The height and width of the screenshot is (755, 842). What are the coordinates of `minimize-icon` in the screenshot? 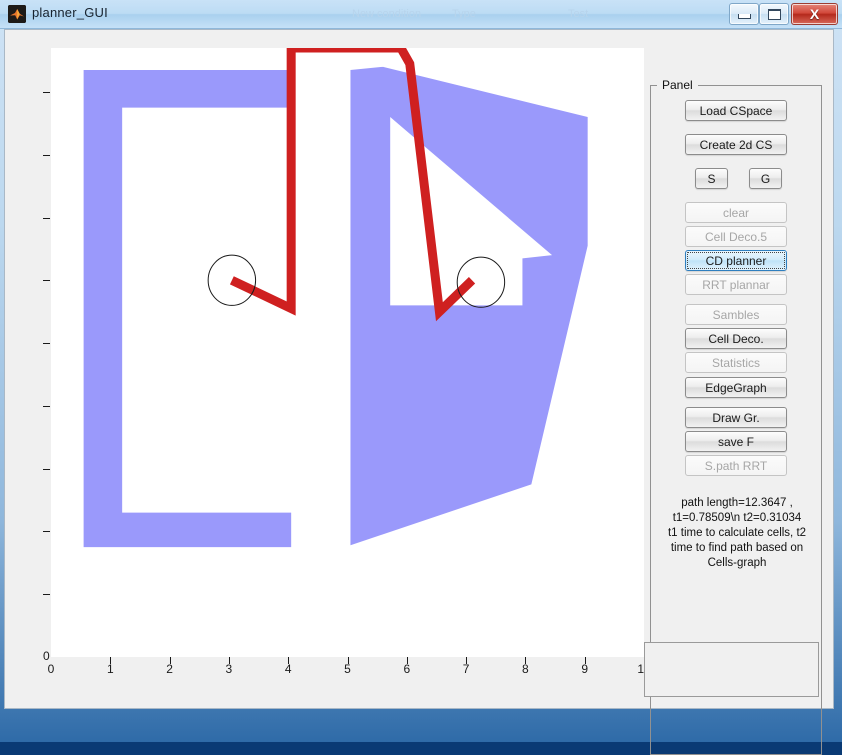 It's located at (744, 14).